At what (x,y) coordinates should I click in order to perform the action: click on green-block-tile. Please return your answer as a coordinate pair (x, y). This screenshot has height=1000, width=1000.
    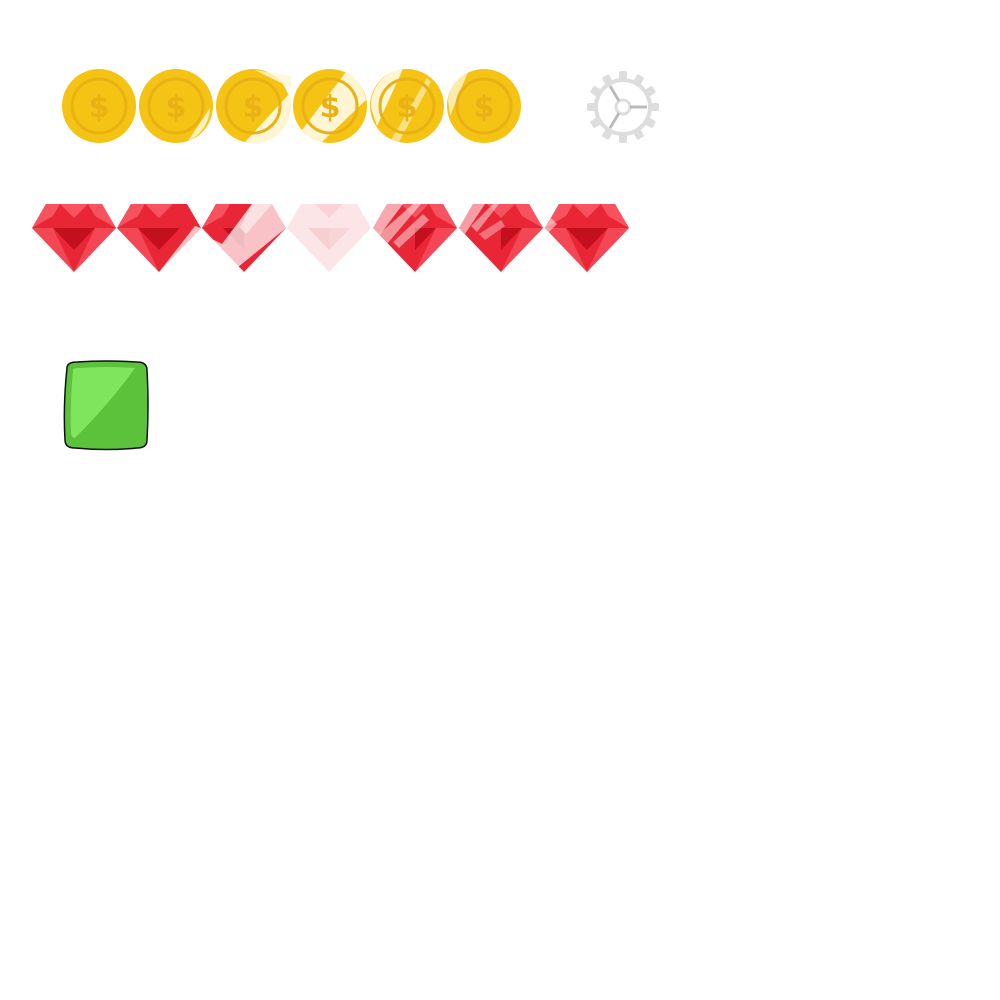
    Looking at the image, I should click on (106, 405).